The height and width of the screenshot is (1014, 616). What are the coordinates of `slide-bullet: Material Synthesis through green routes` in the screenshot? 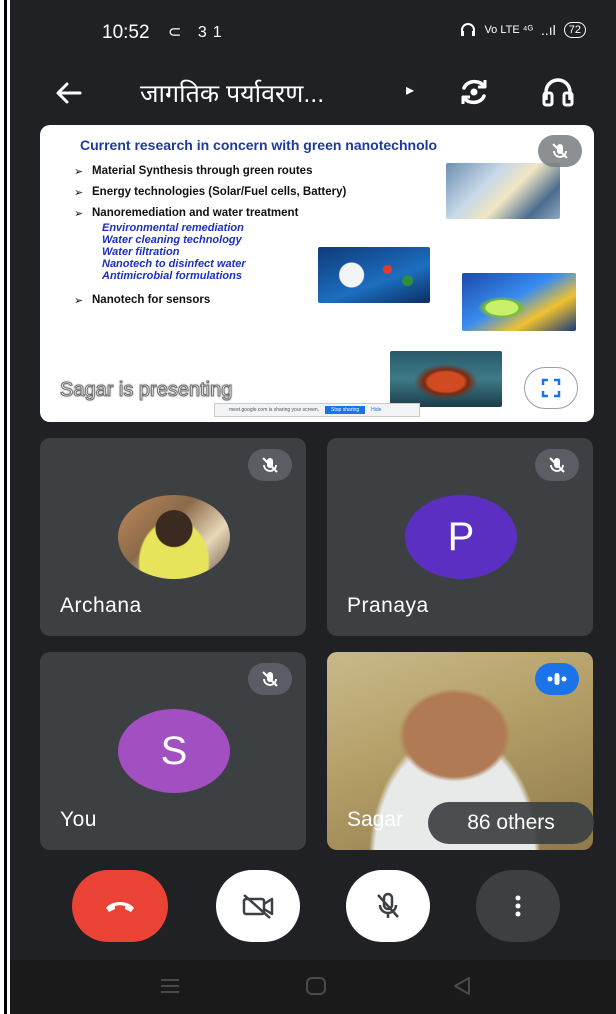 It's located at (254, 171).